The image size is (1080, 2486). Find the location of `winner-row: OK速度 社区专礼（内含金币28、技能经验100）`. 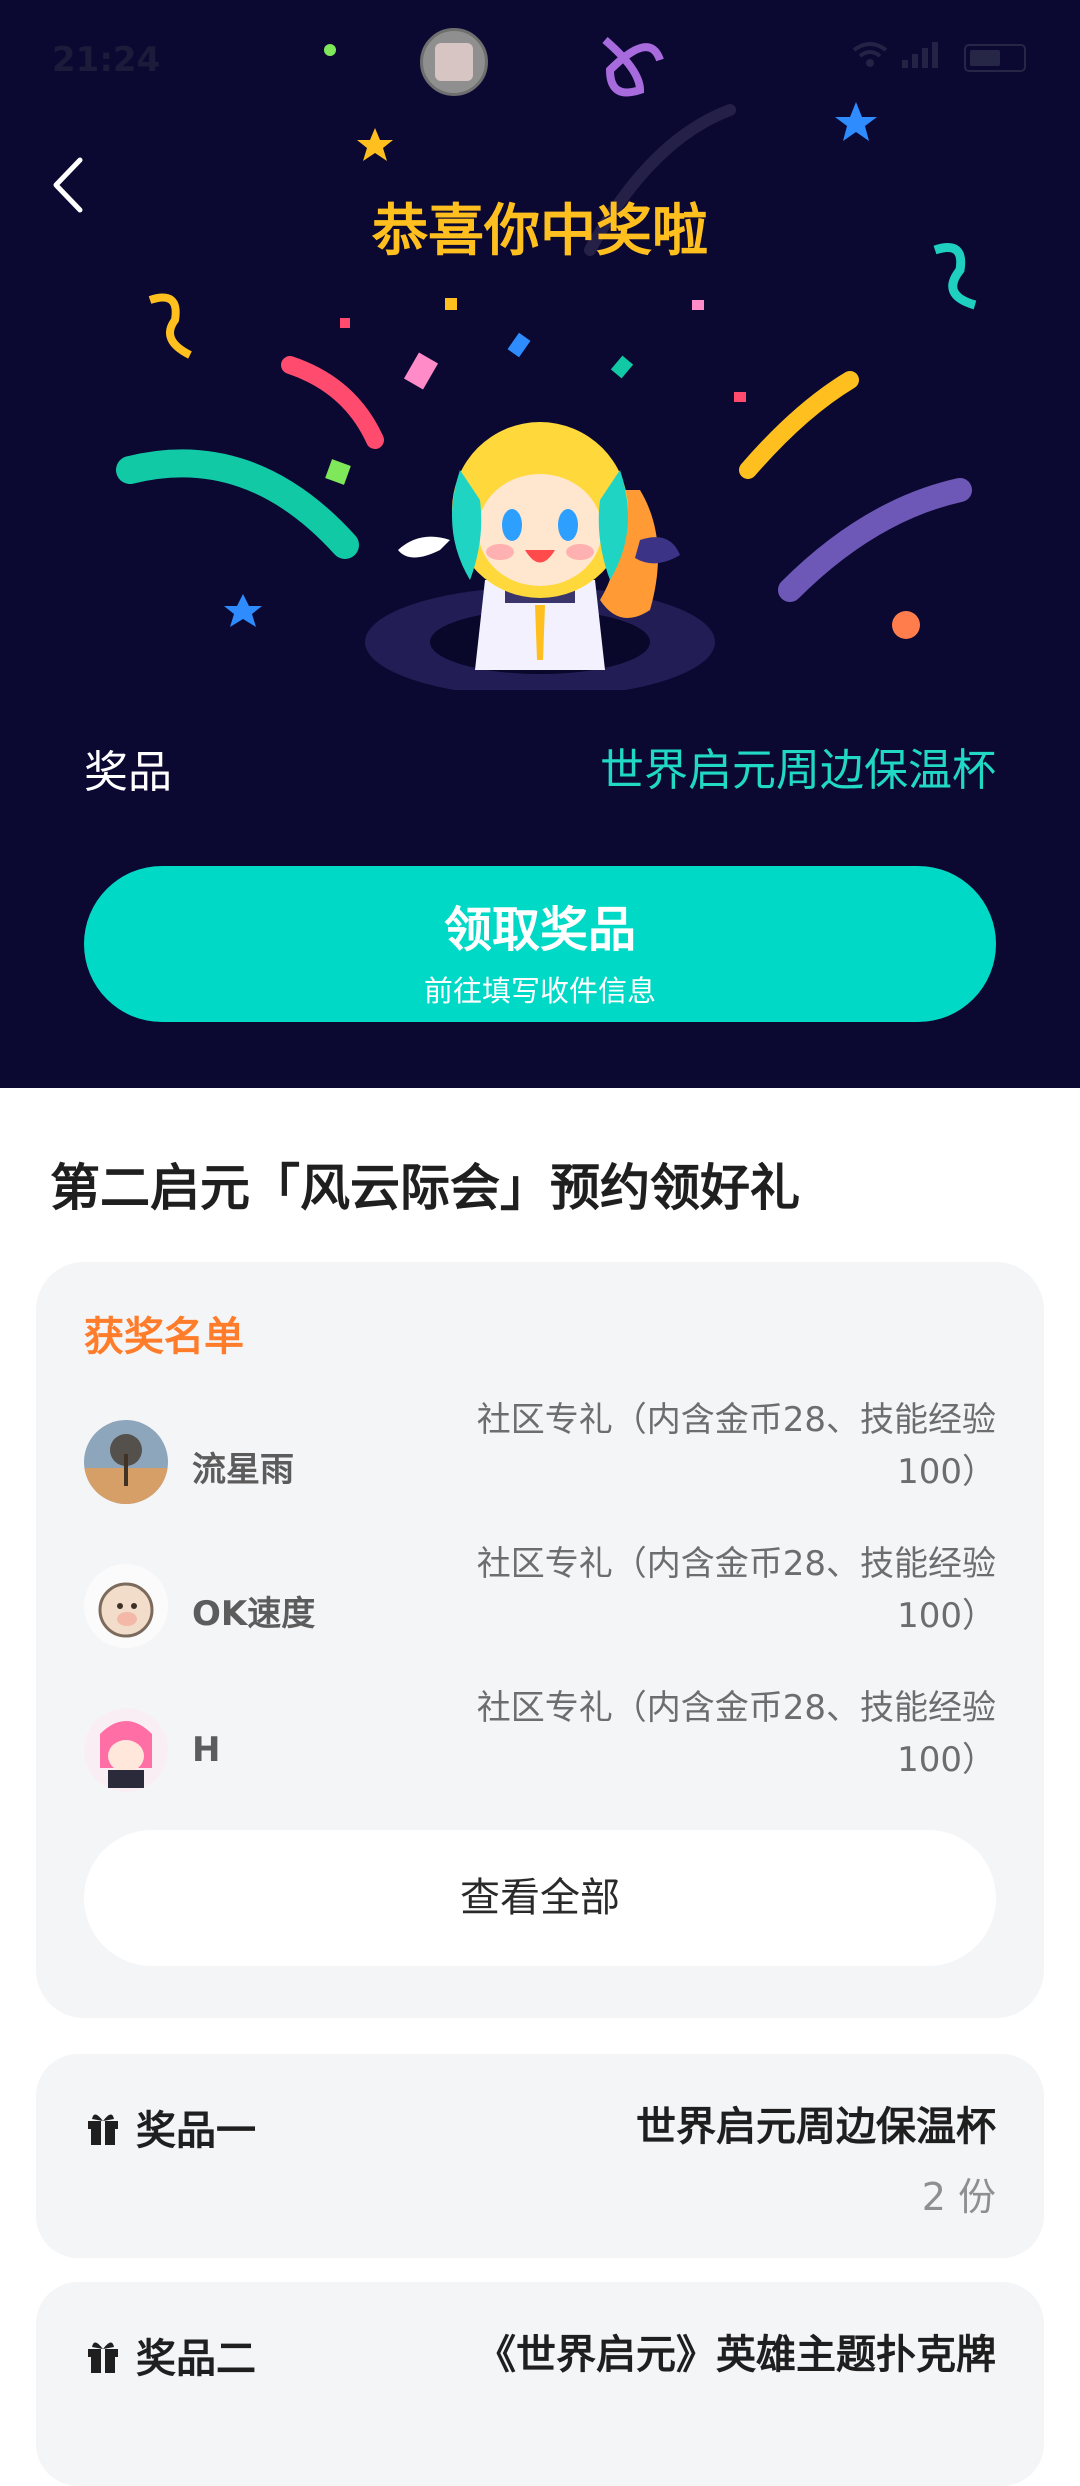

winner-row: OK速度 社区专礼（内含金币28、技能经验100） is located at coordinates (540, 1598).